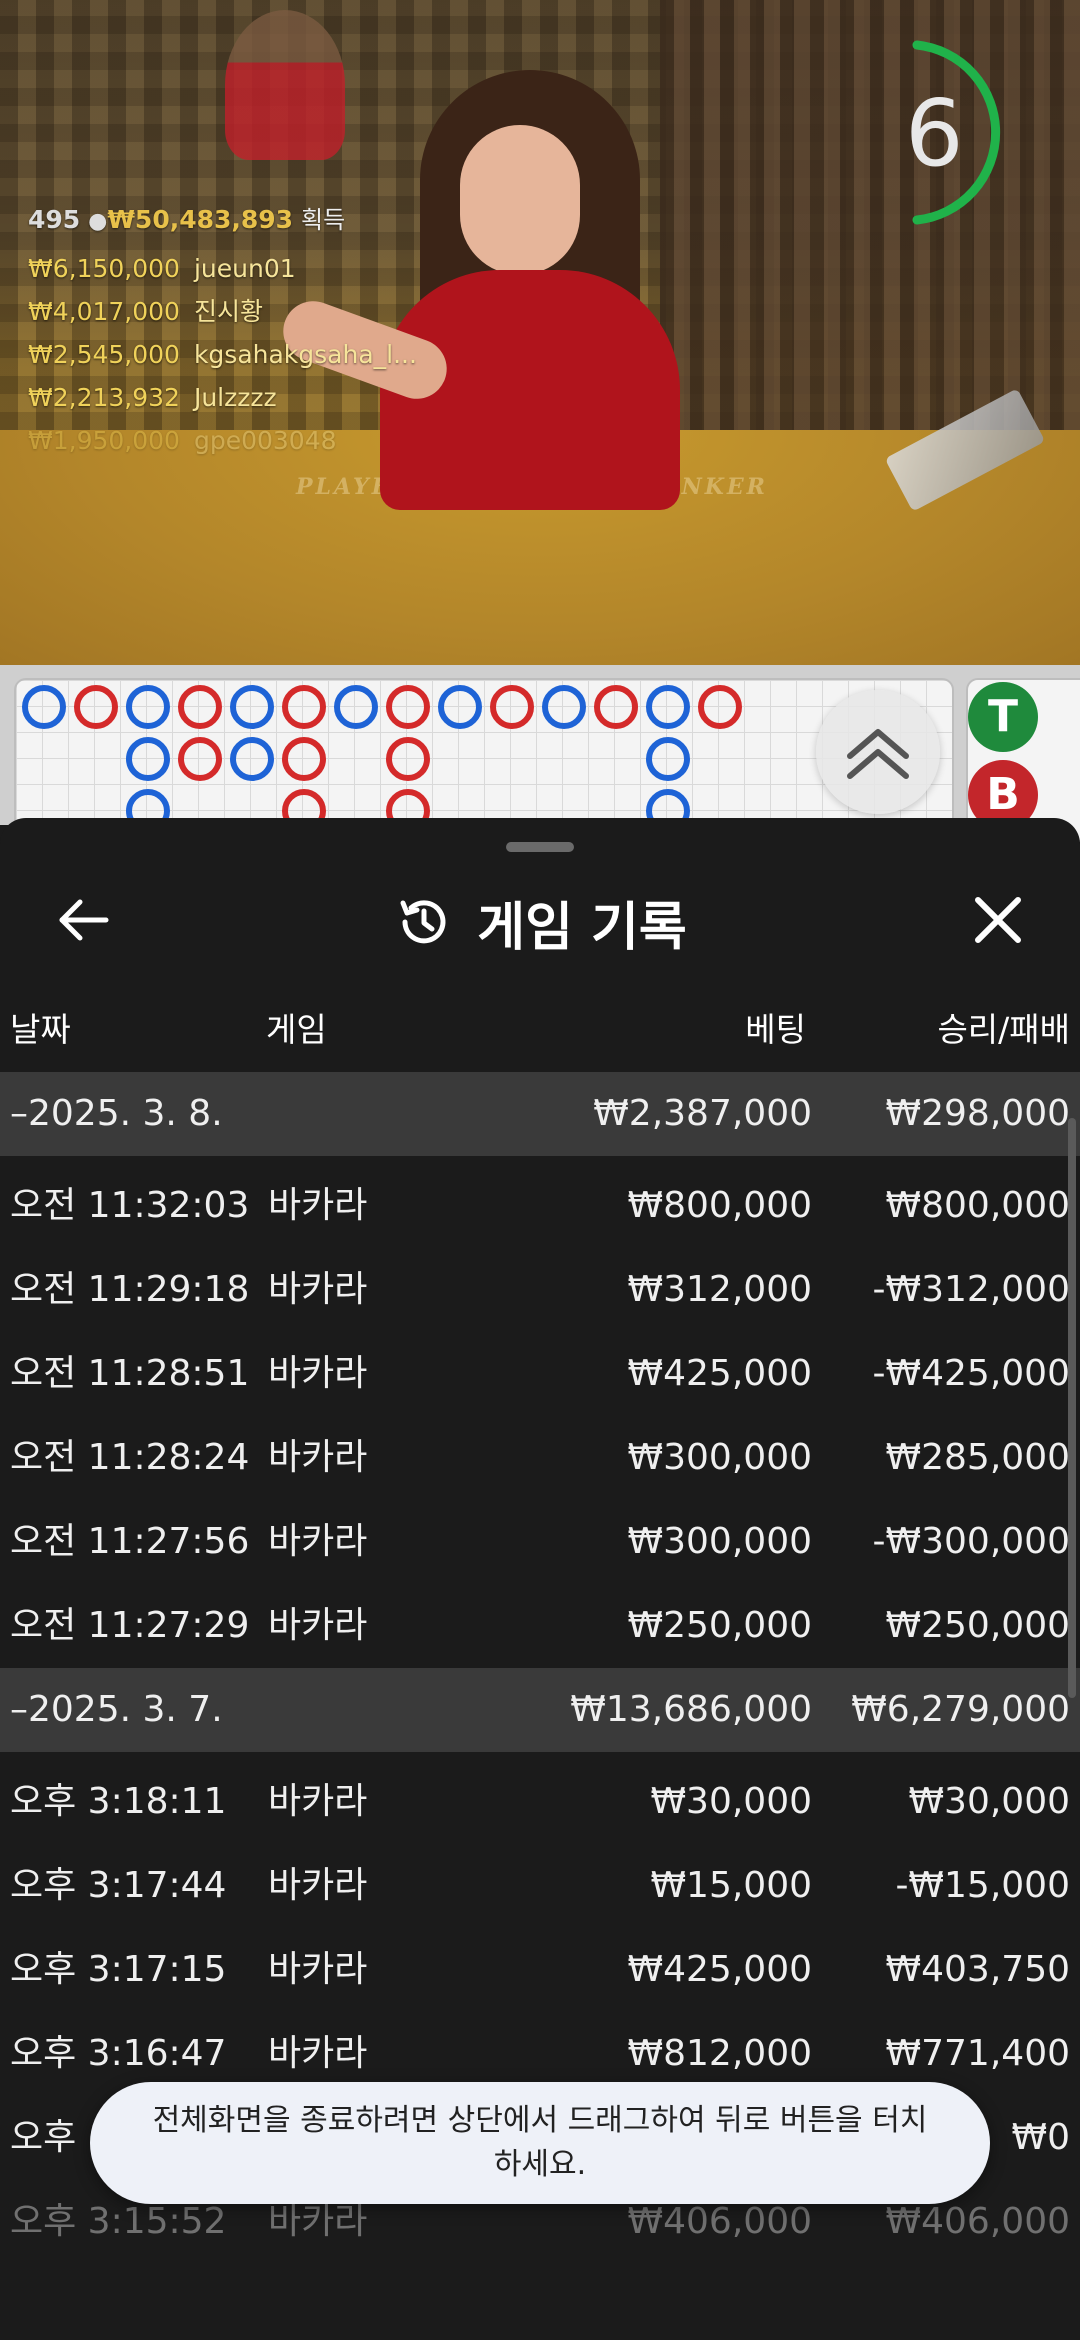 This screenshot has width=1080, height=2340. Describe the element at coordinates (228, 311) in the screenshot. I see `winner-name: 진시황` at that location.